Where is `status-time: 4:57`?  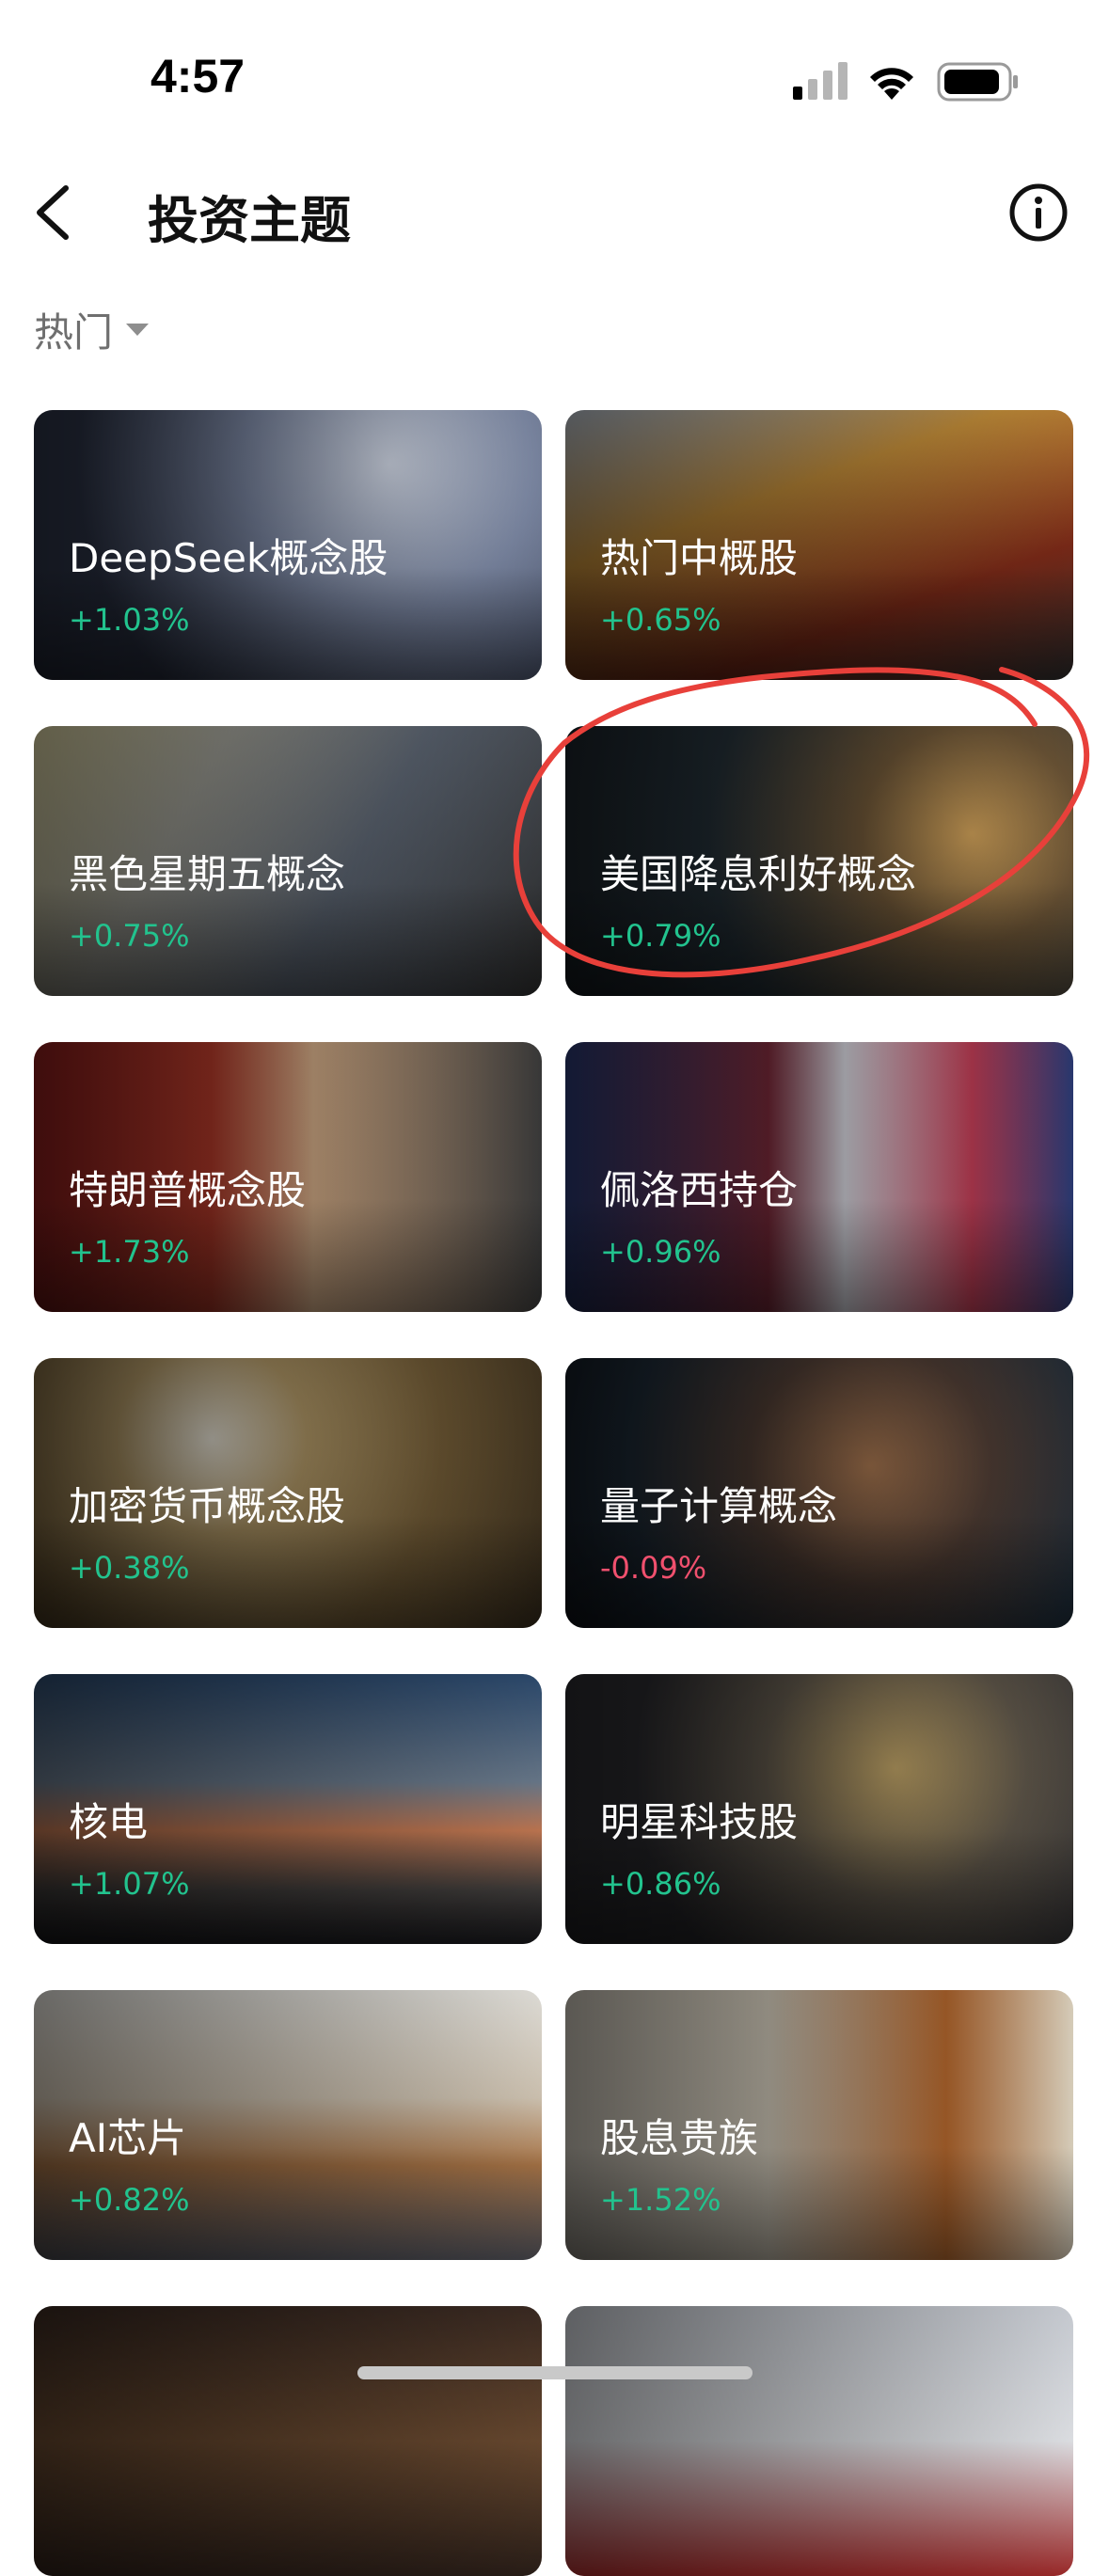
status-time: 4:57 is located at coordinates (198, 76).